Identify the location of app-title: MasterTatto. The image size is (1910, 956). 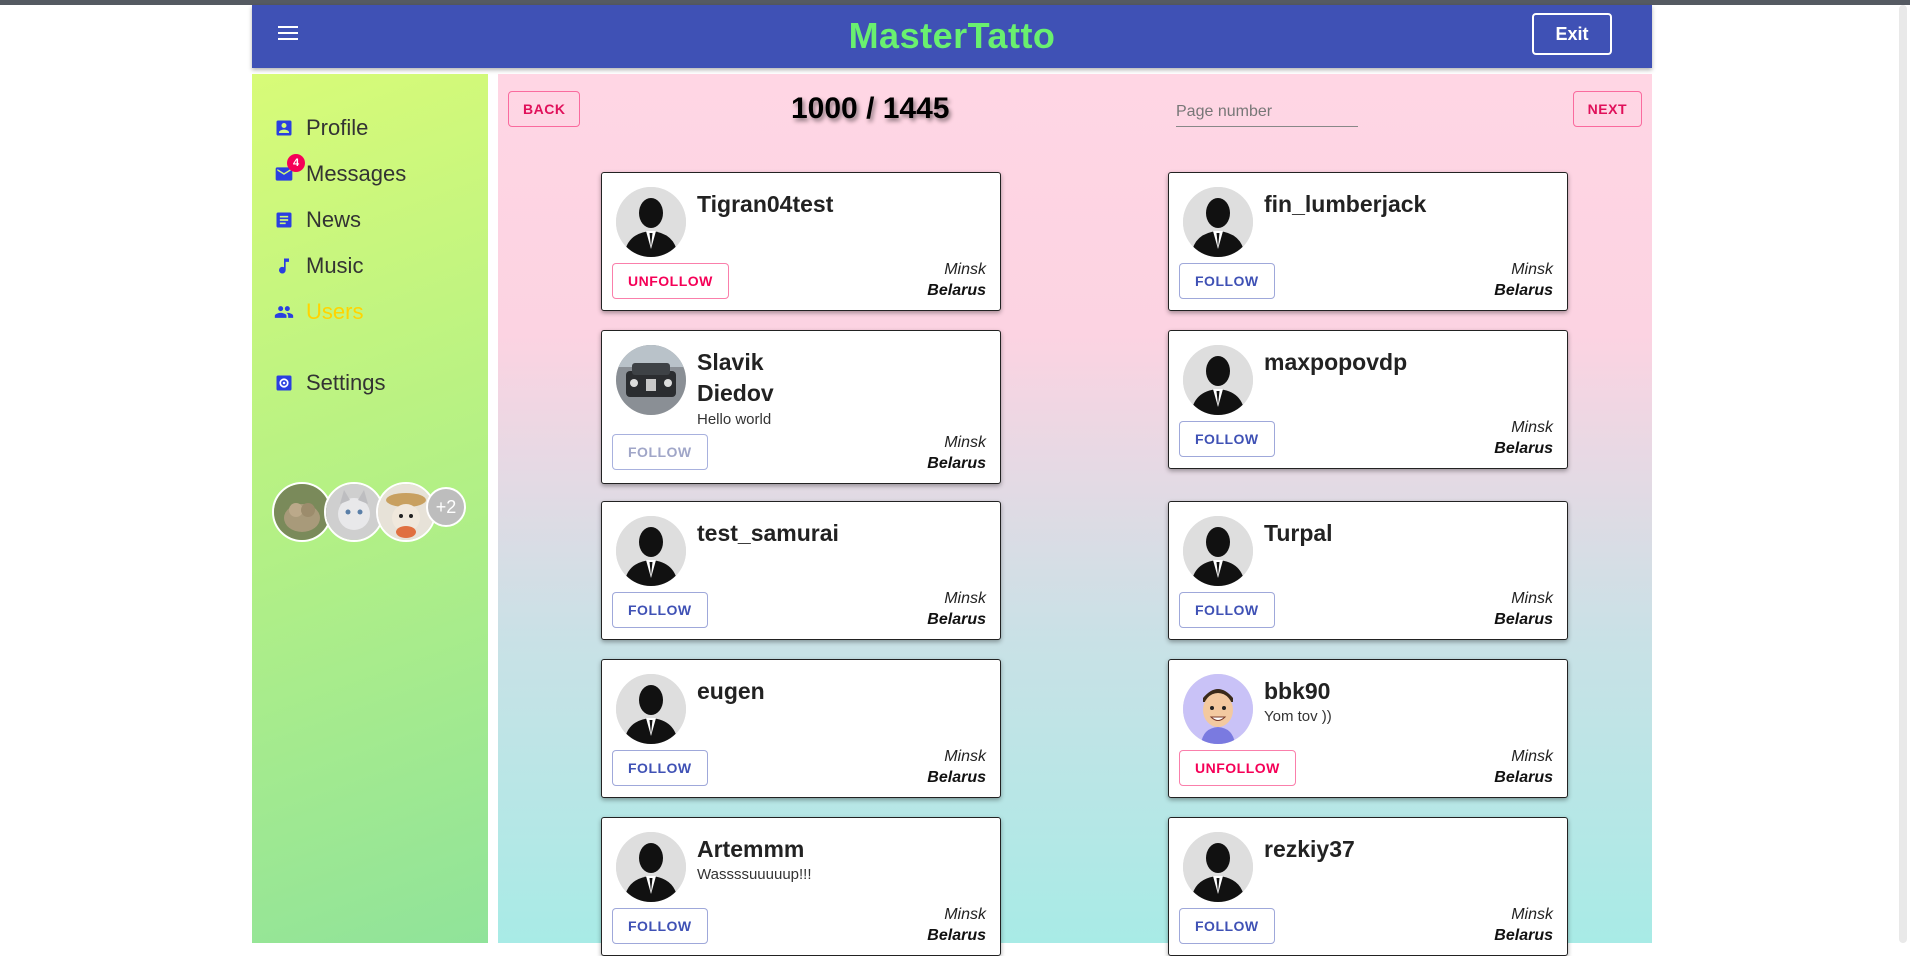
(952, 35).